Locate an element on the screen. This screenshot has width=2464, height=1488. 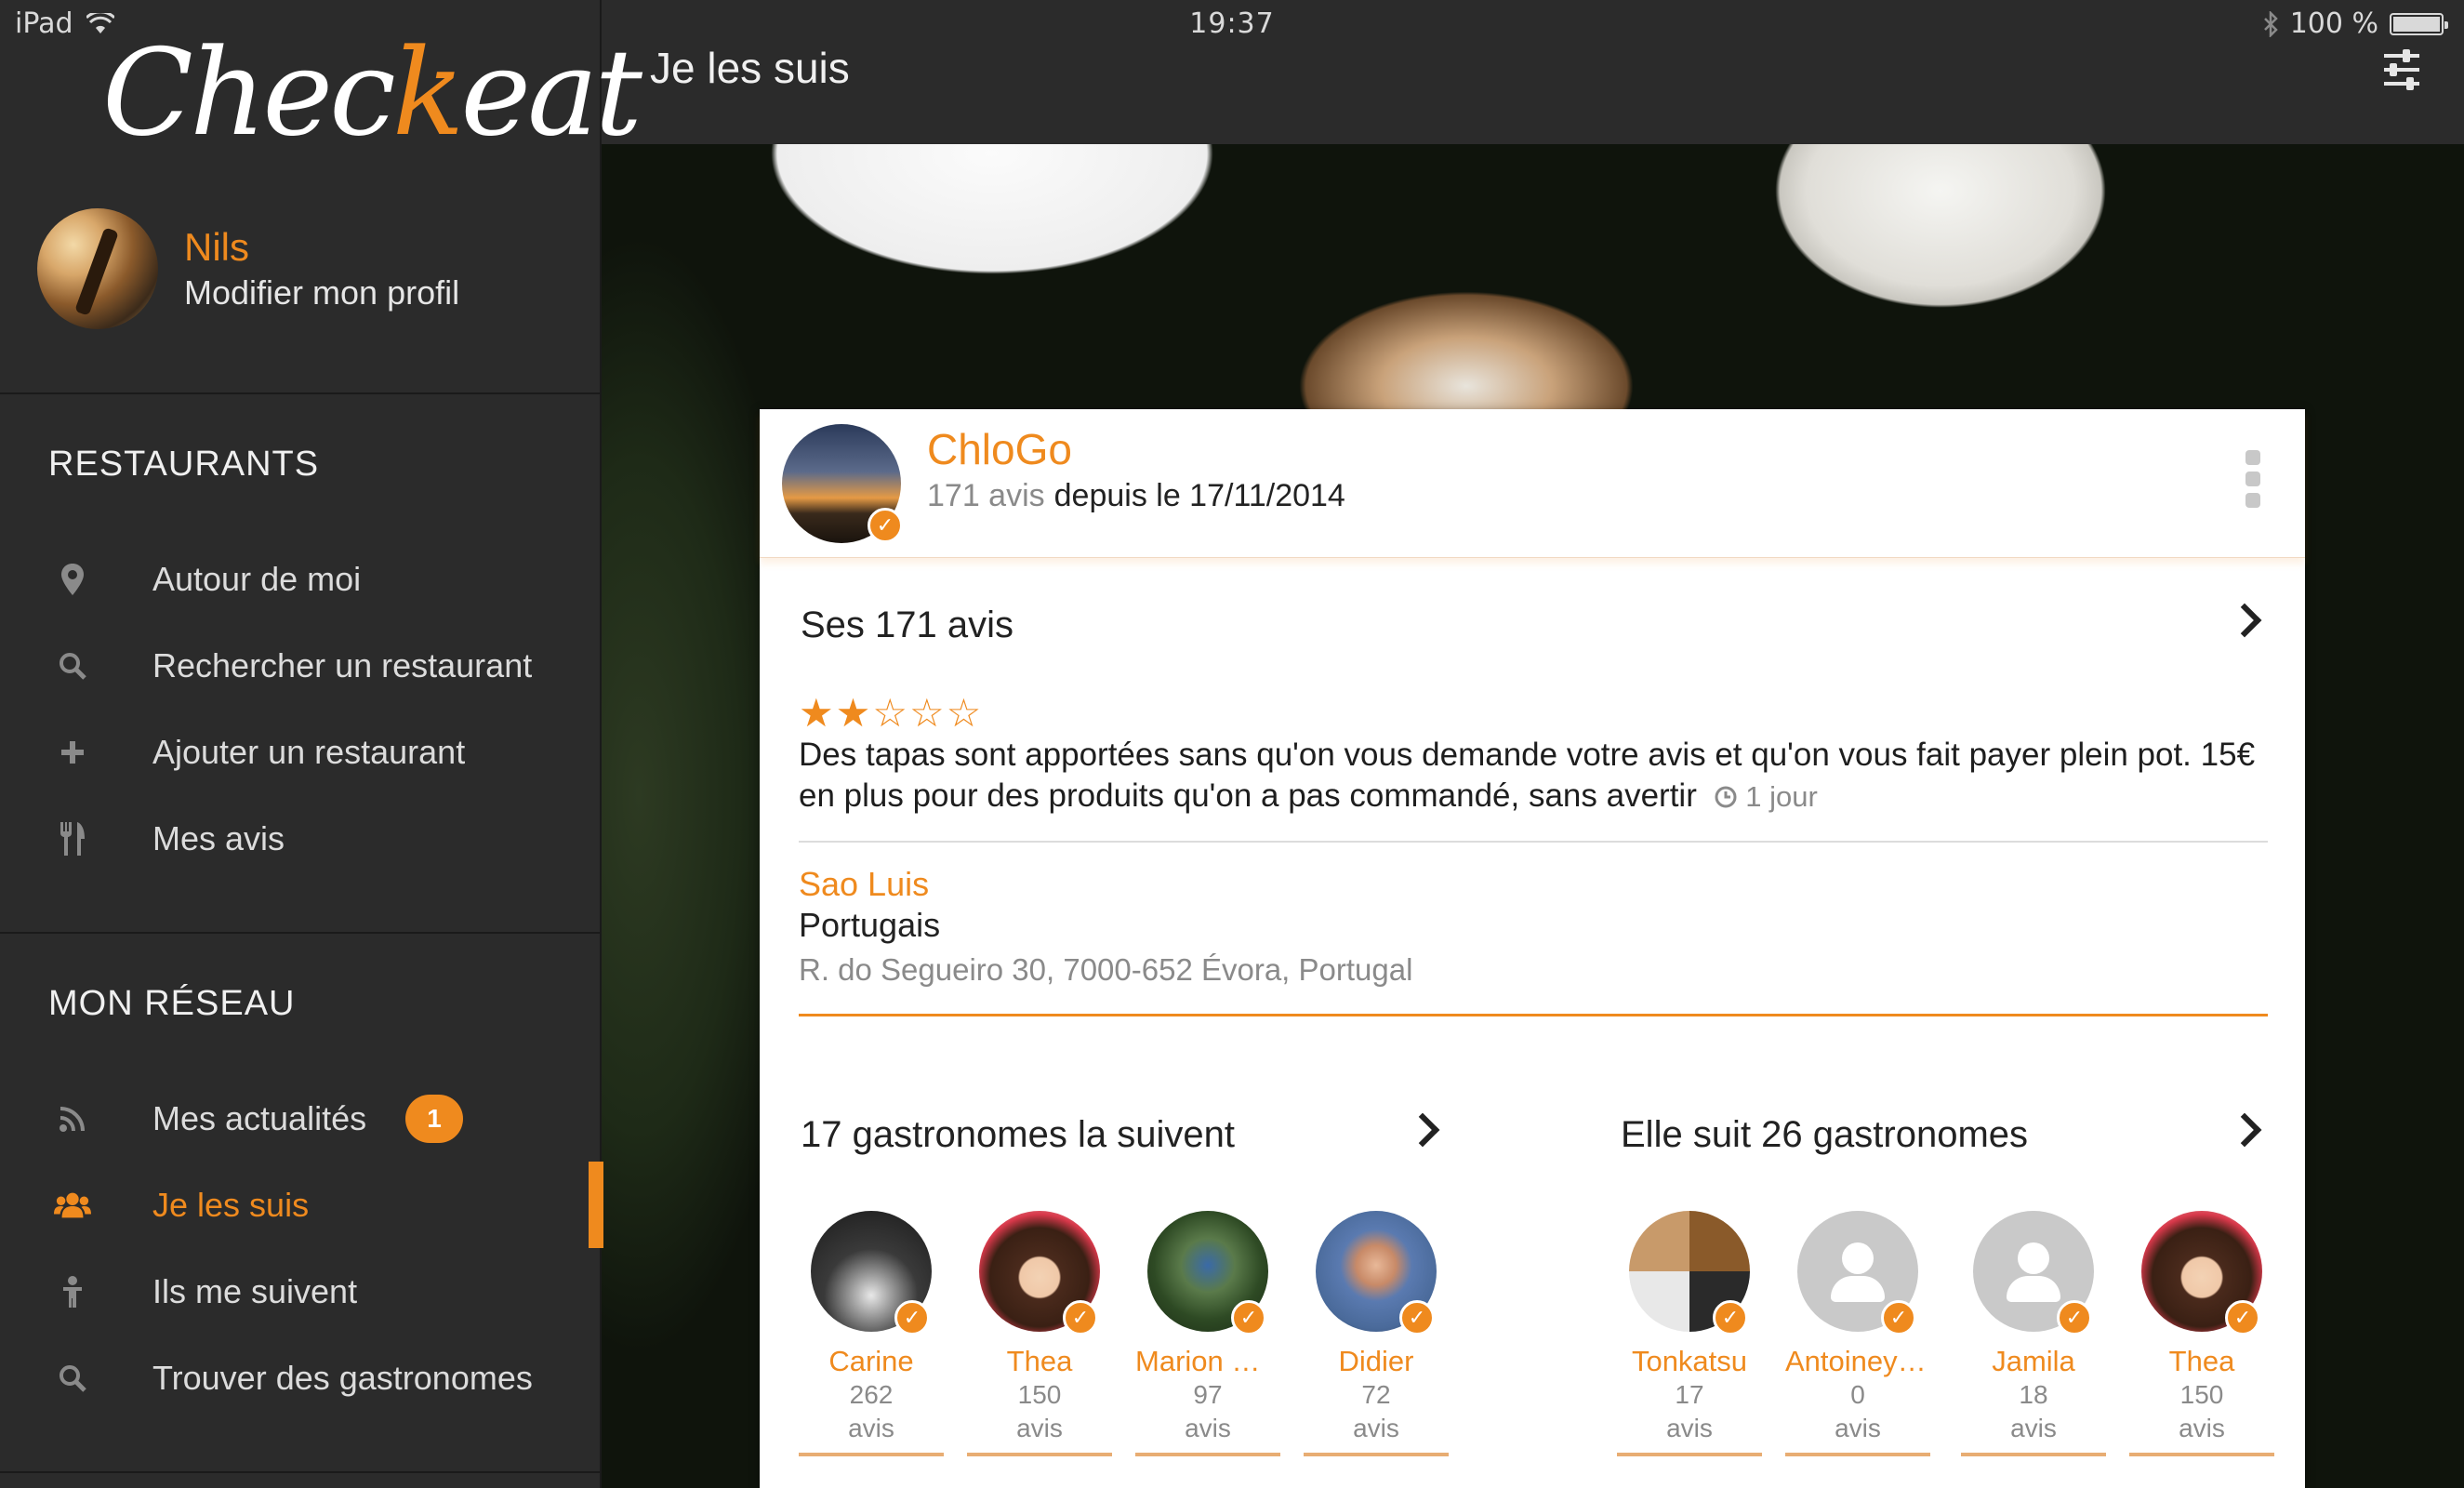
nav-item-find-gourmets: Trouver des gastronomes is located at coordinates (301, 1378).